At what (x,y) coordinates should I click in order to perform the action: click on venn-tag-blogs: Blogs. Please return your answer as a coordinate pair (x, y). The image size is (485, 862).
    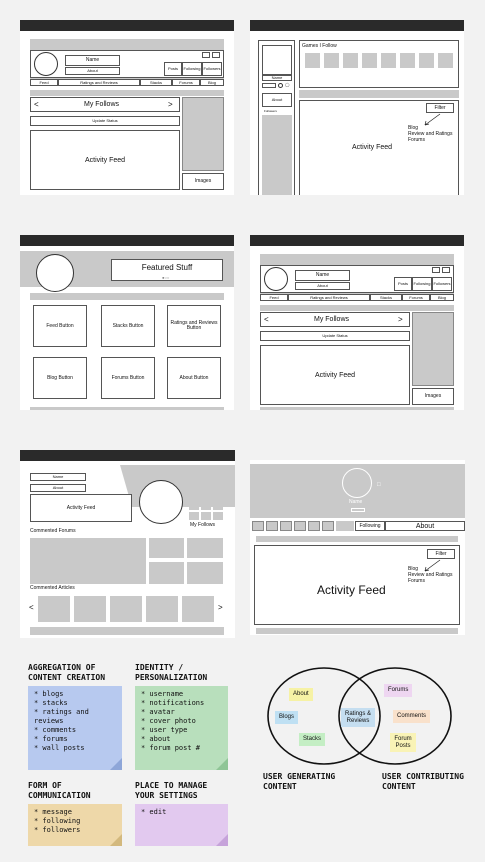
    Looking at the image, I should click on (287, 717).